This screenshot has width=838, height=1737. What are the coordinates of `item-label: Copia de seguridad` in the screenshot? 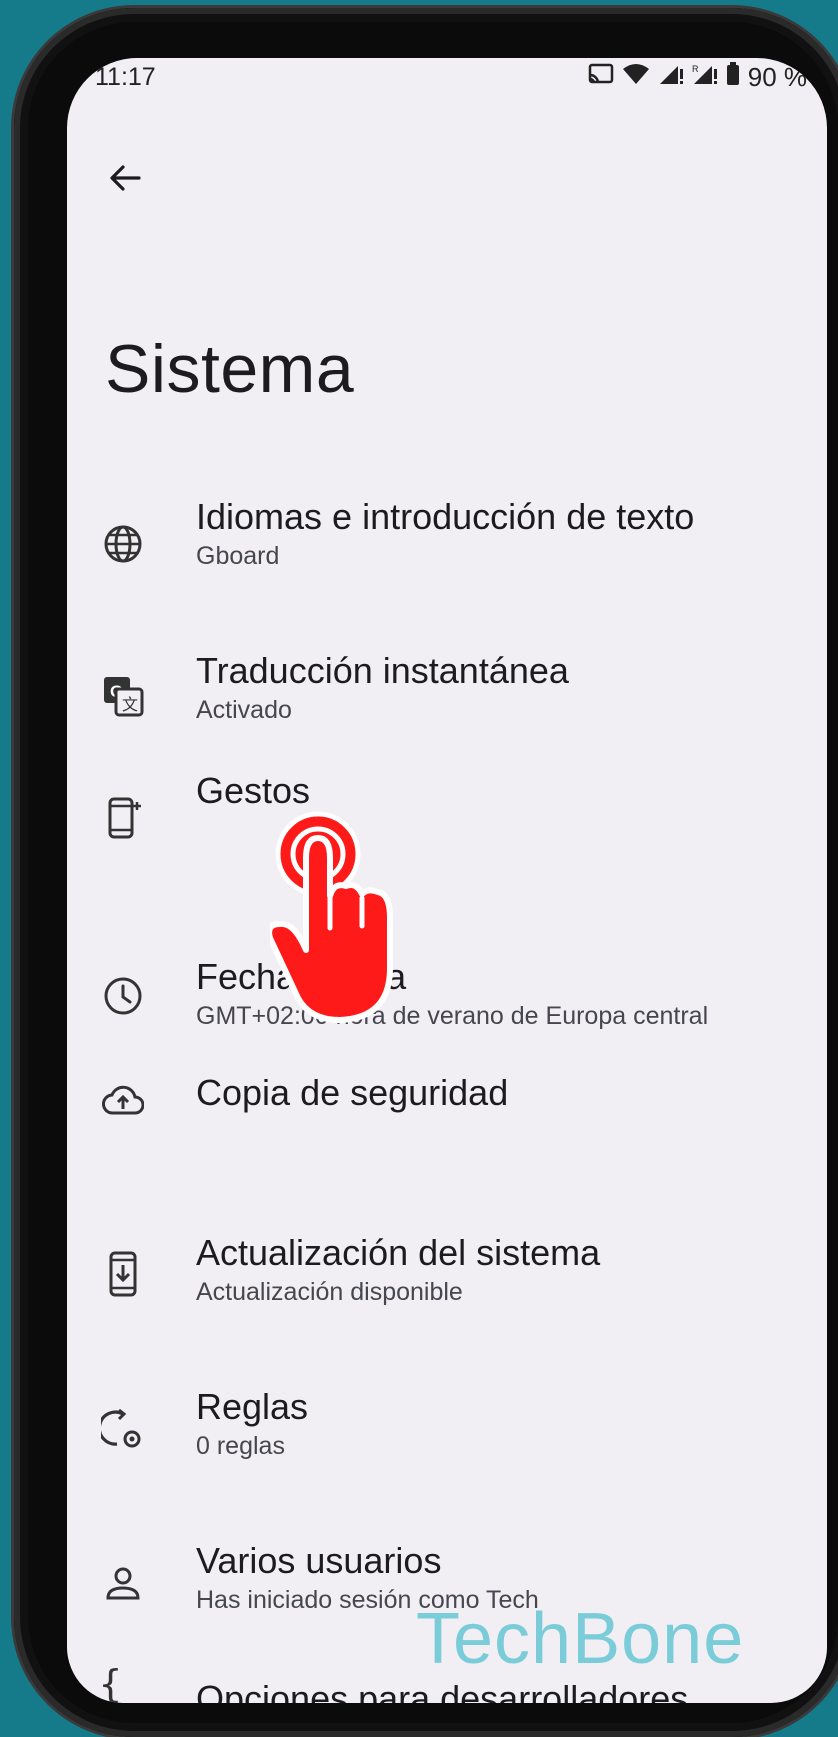 It's located at (352, 1092).